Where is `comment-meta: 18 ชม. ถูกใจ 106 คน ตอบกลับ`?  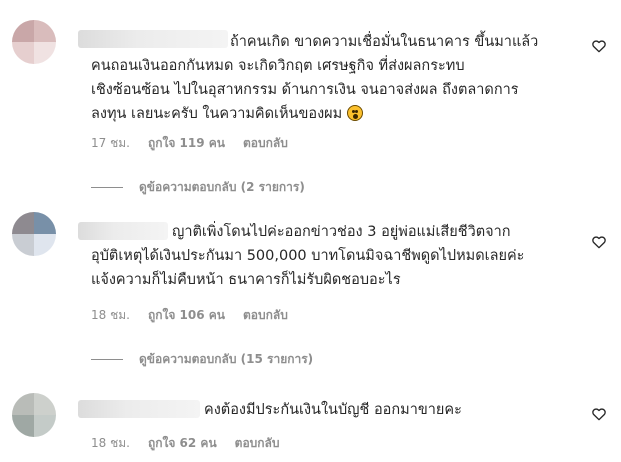
comment-meta: 18 ชม. ถูกใจ 106 คน ตอบกลับ is located at coordinates (189, 315).